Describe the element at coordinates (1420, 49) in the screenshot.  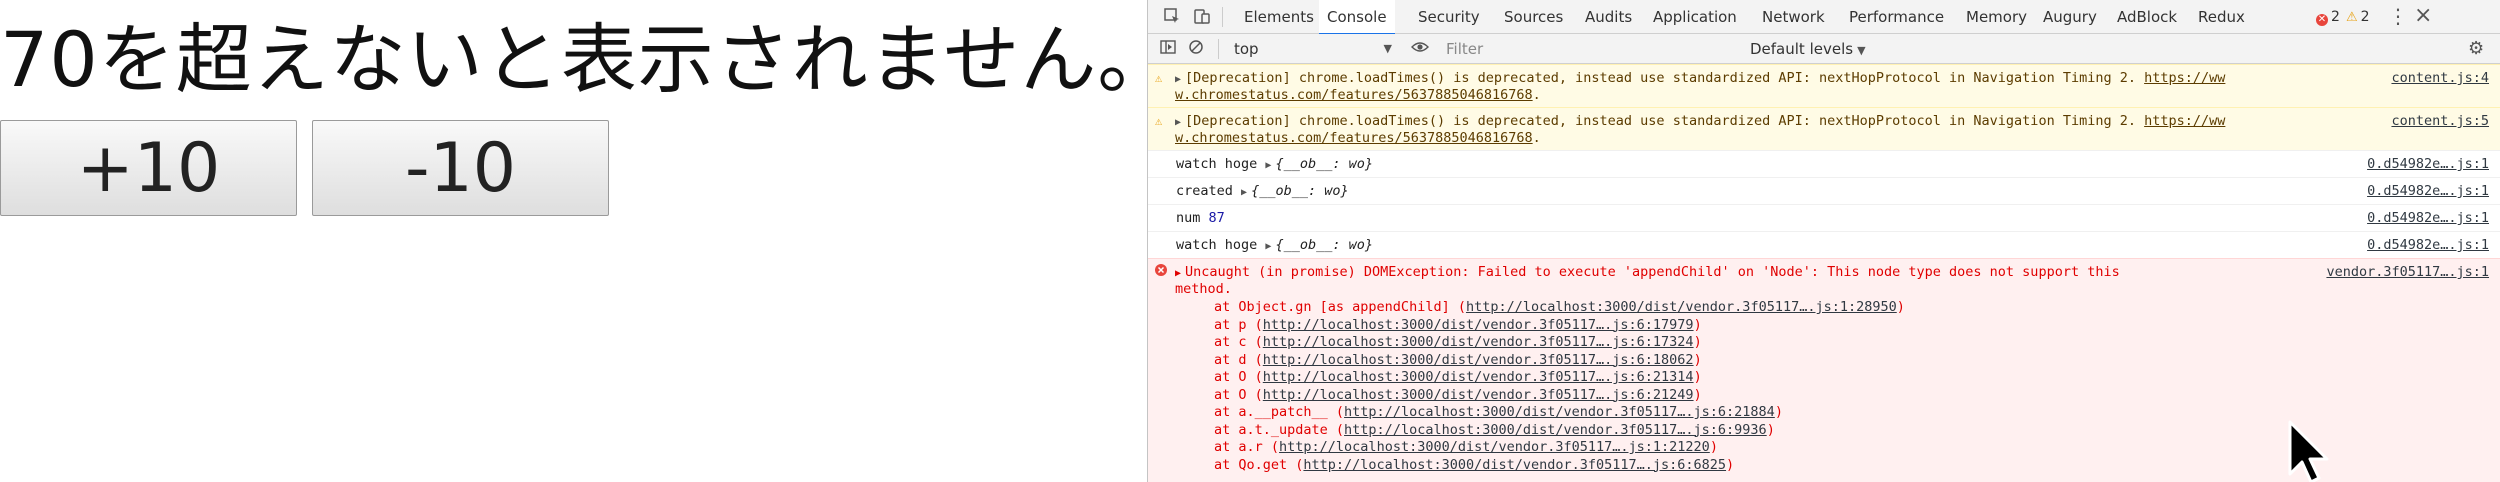
I see `live-expression-eye-icon` at that location.